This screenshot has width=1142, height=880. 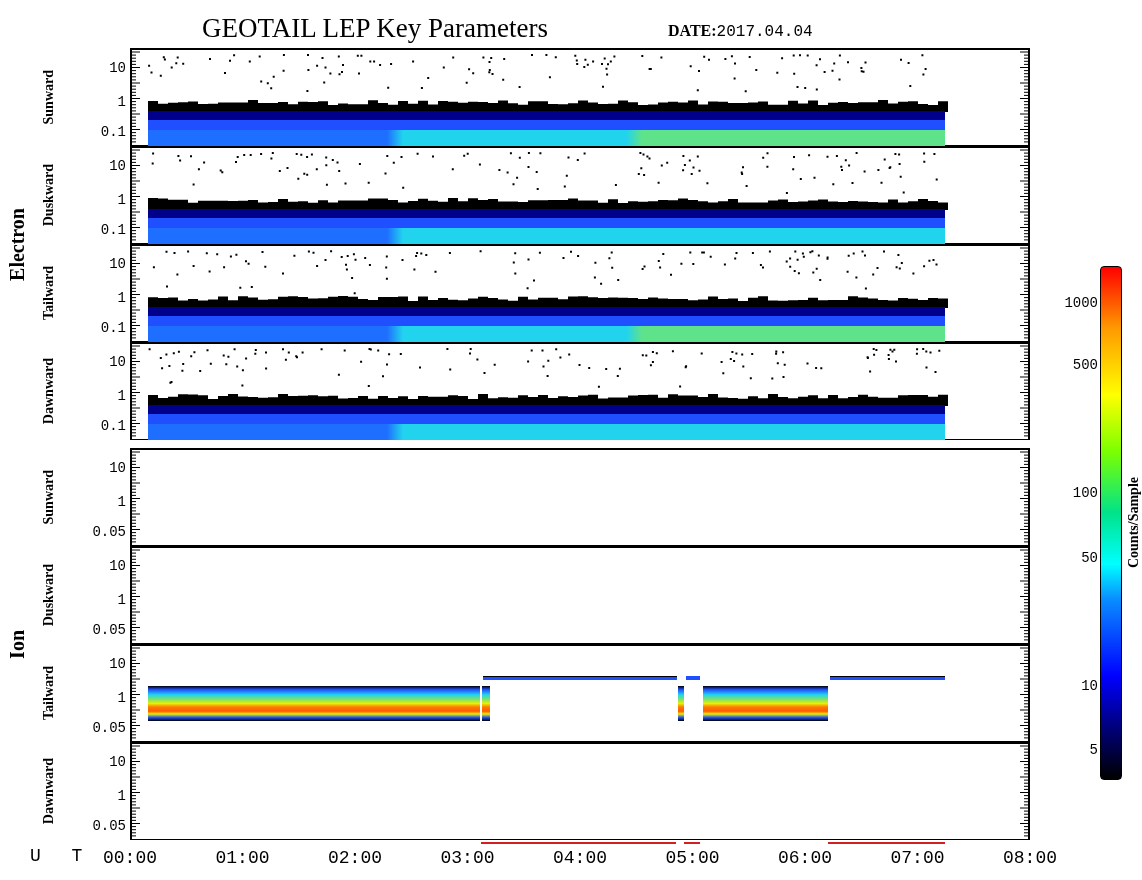 I want to click on colorbar-tick-label: 5, so click(x=1093, y=750).